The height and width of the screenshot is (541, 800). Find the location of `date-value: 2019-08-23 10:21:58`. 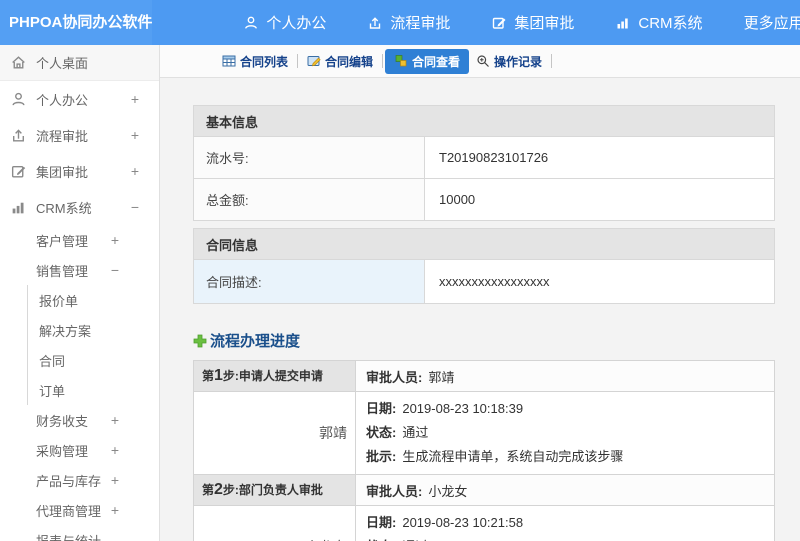

date-value: 2019-08-23 10:21:58 is located at coordinates (463, 522).